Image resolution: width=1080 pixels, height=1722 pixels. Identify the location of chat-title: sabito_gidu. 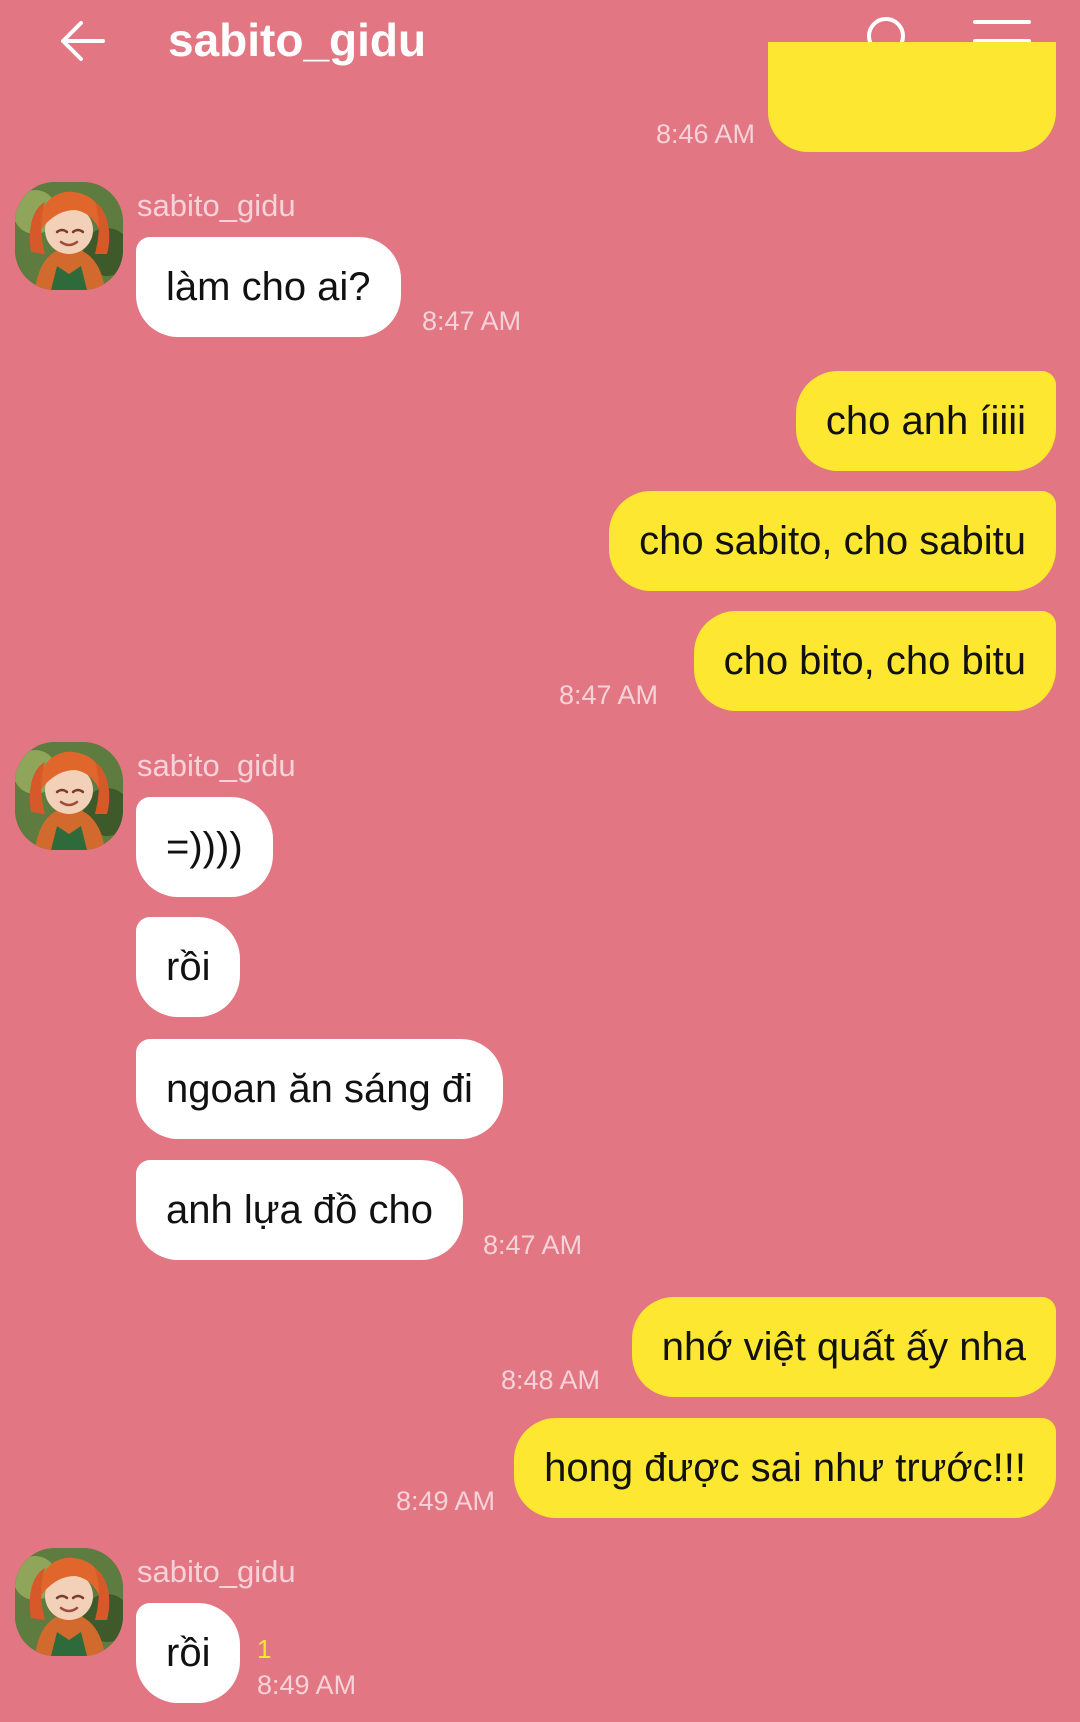
(297, 40).